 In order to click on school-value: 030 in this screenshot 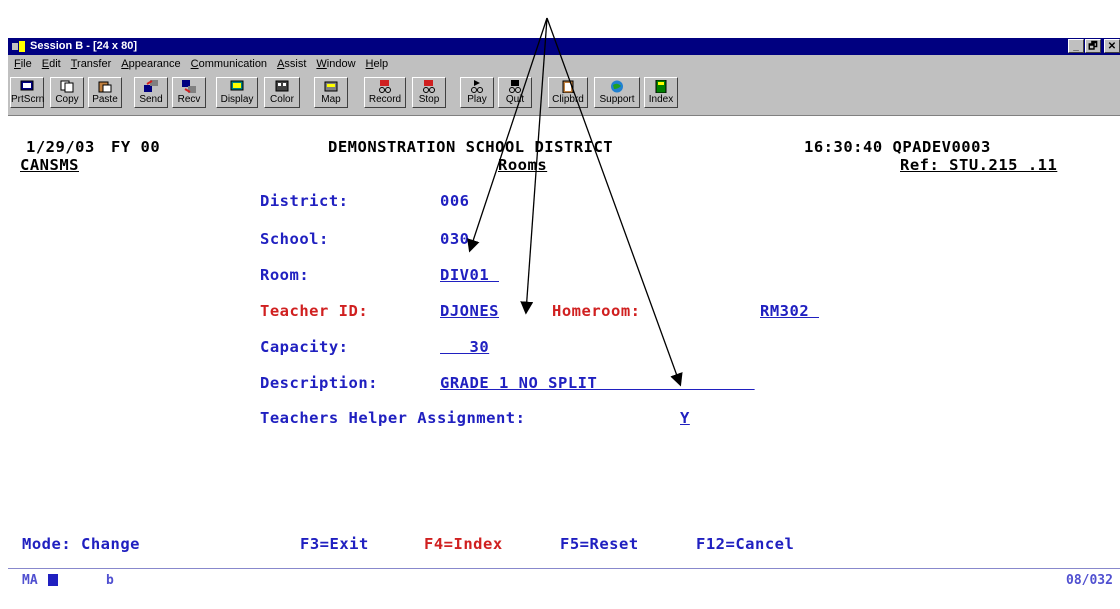, I will do `click(455, 239)`.